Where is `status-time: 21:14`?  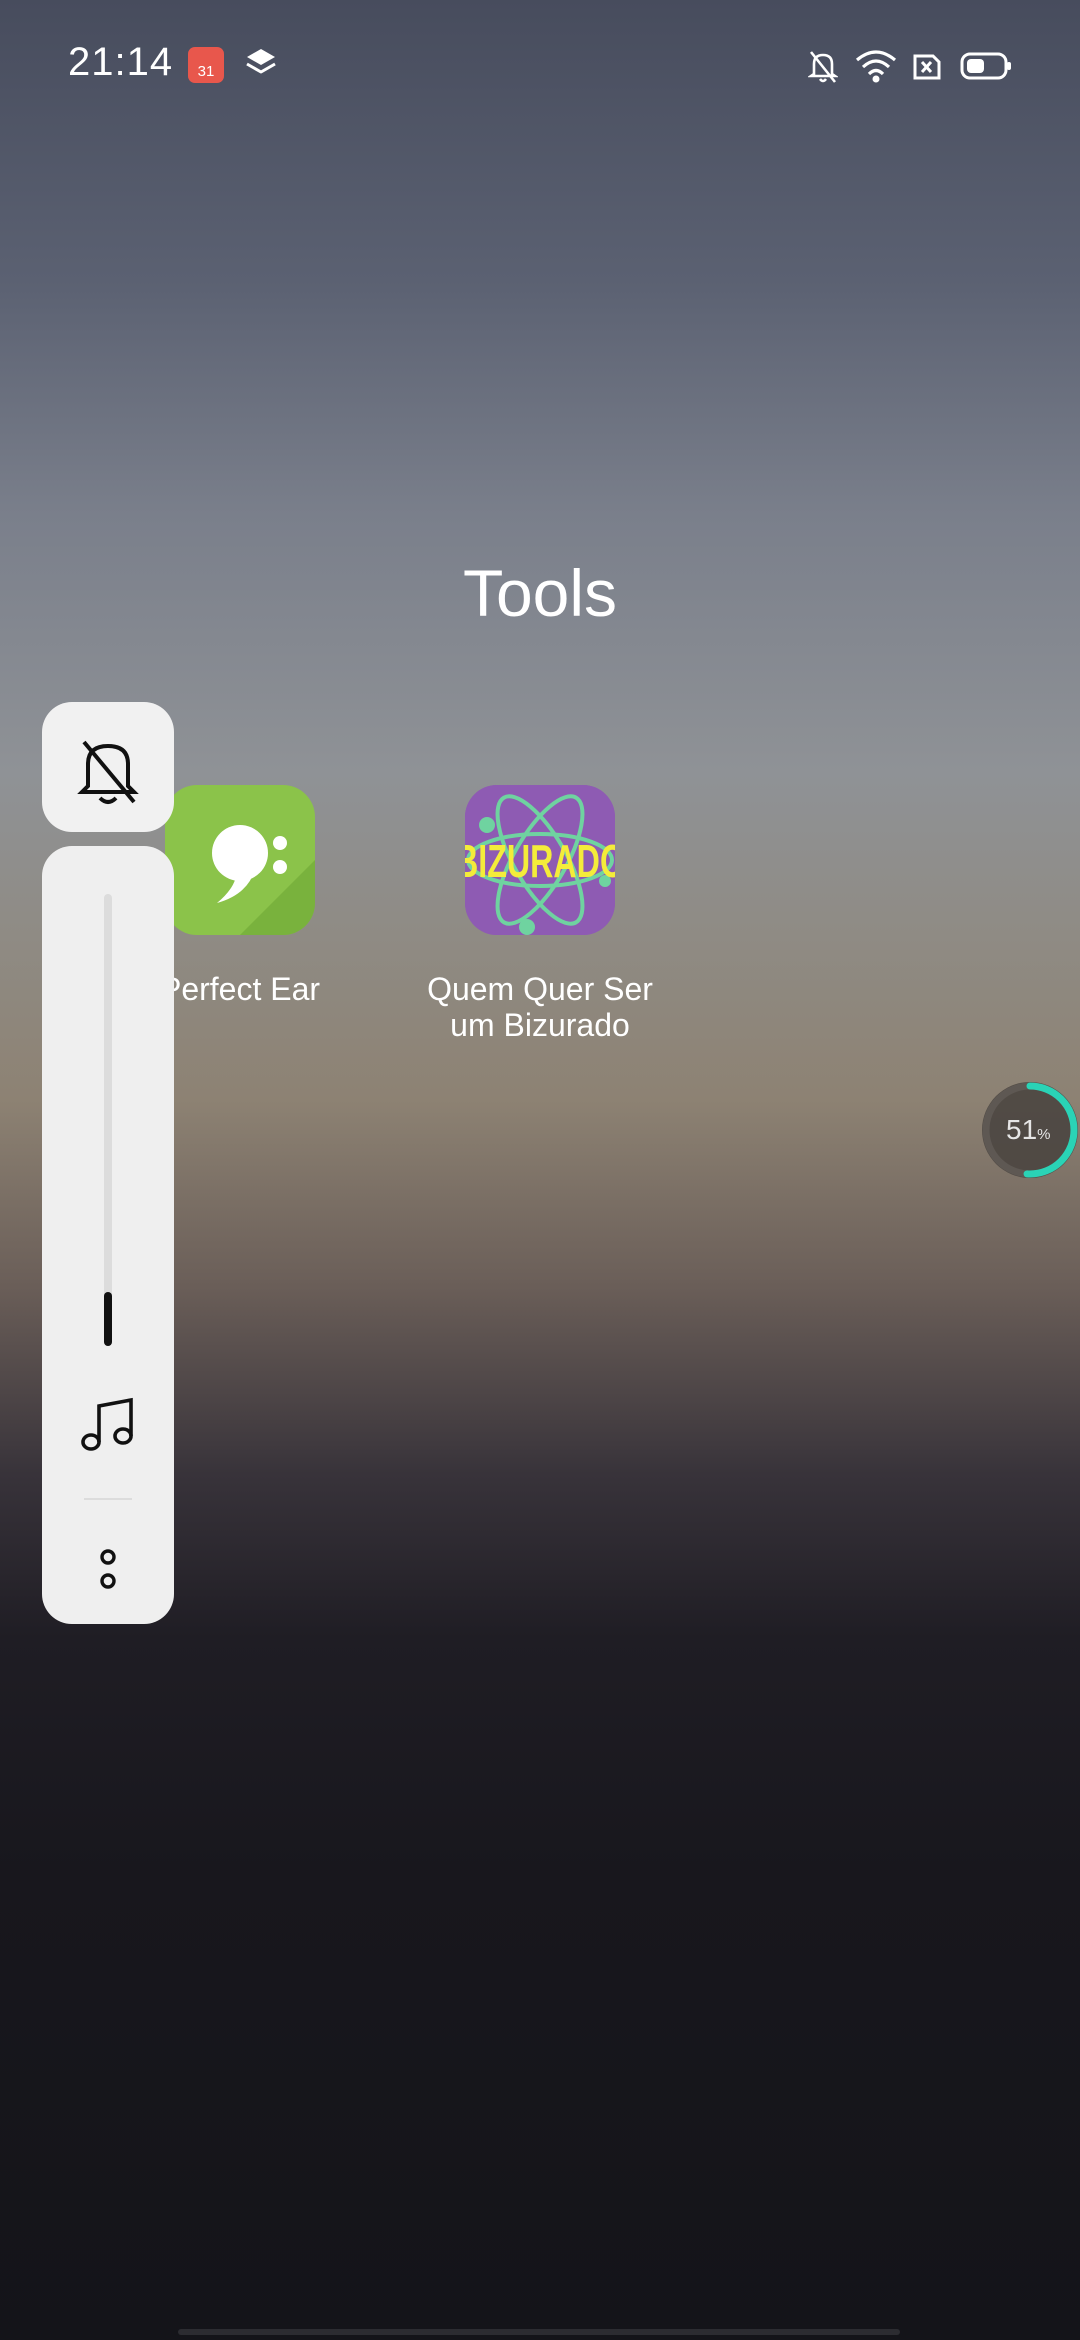
status-time: 21:14 is located at coordinates (121, 62).